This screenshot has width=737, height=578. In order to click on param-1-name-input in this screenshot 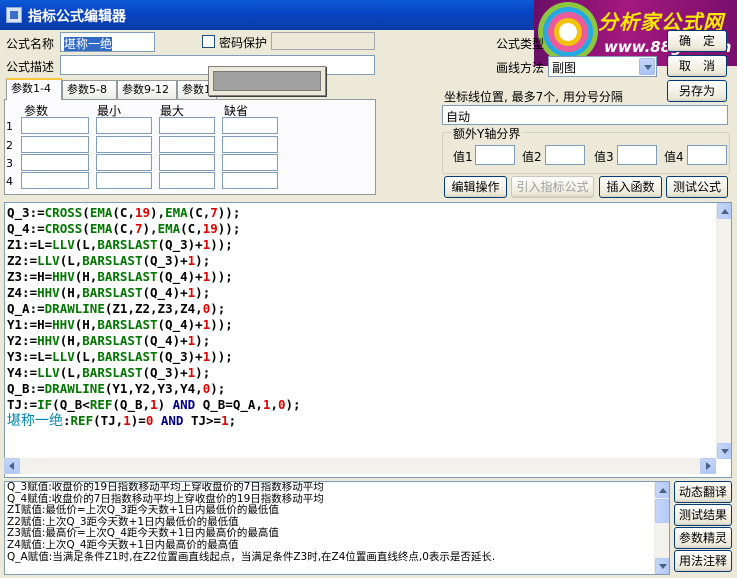, I will do `click(55, 125)`.